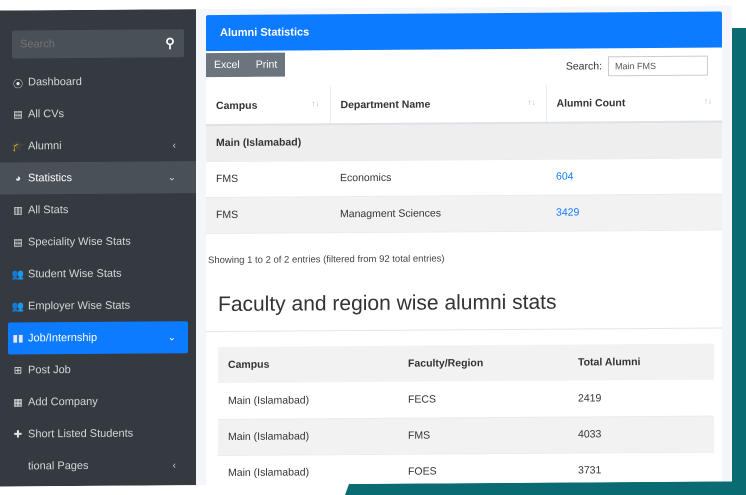 This screenshot has height=495, width=746. Describe the element at coordinates (641, 398) in the screenshot. I see `cell-total: 2419` at that location.